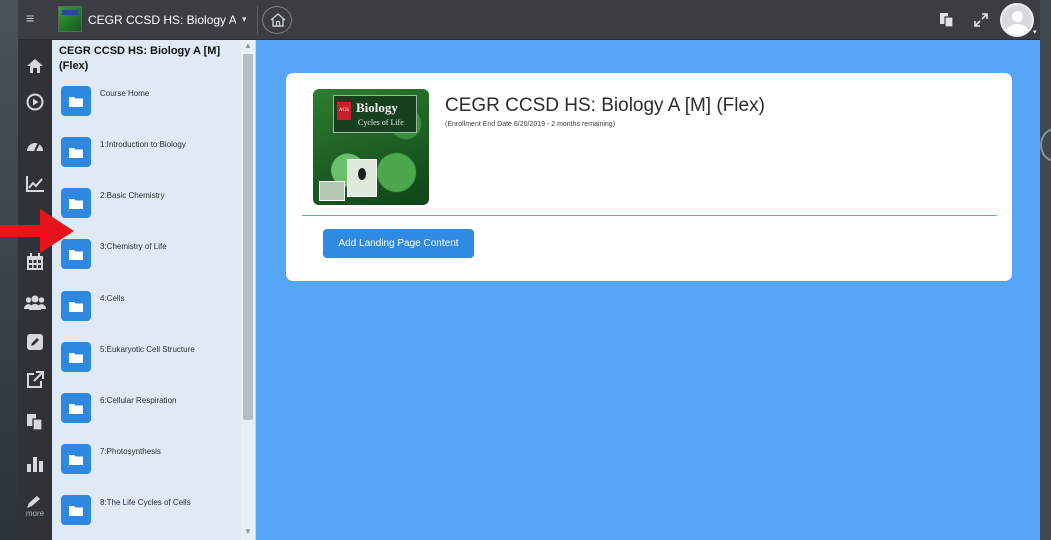  Describe the element at coordinates (70, 19) in the screenshot. I see `course-thumbnail` at that location.